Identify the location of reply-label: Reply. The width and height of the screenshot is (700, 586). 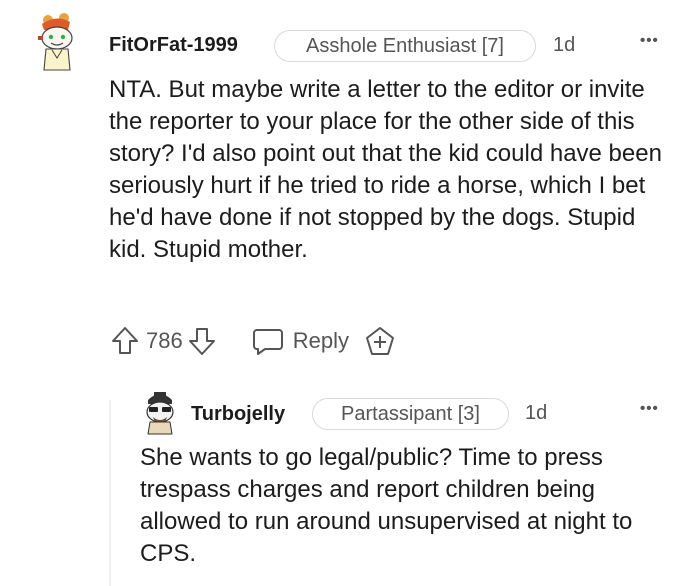
(320, 340).